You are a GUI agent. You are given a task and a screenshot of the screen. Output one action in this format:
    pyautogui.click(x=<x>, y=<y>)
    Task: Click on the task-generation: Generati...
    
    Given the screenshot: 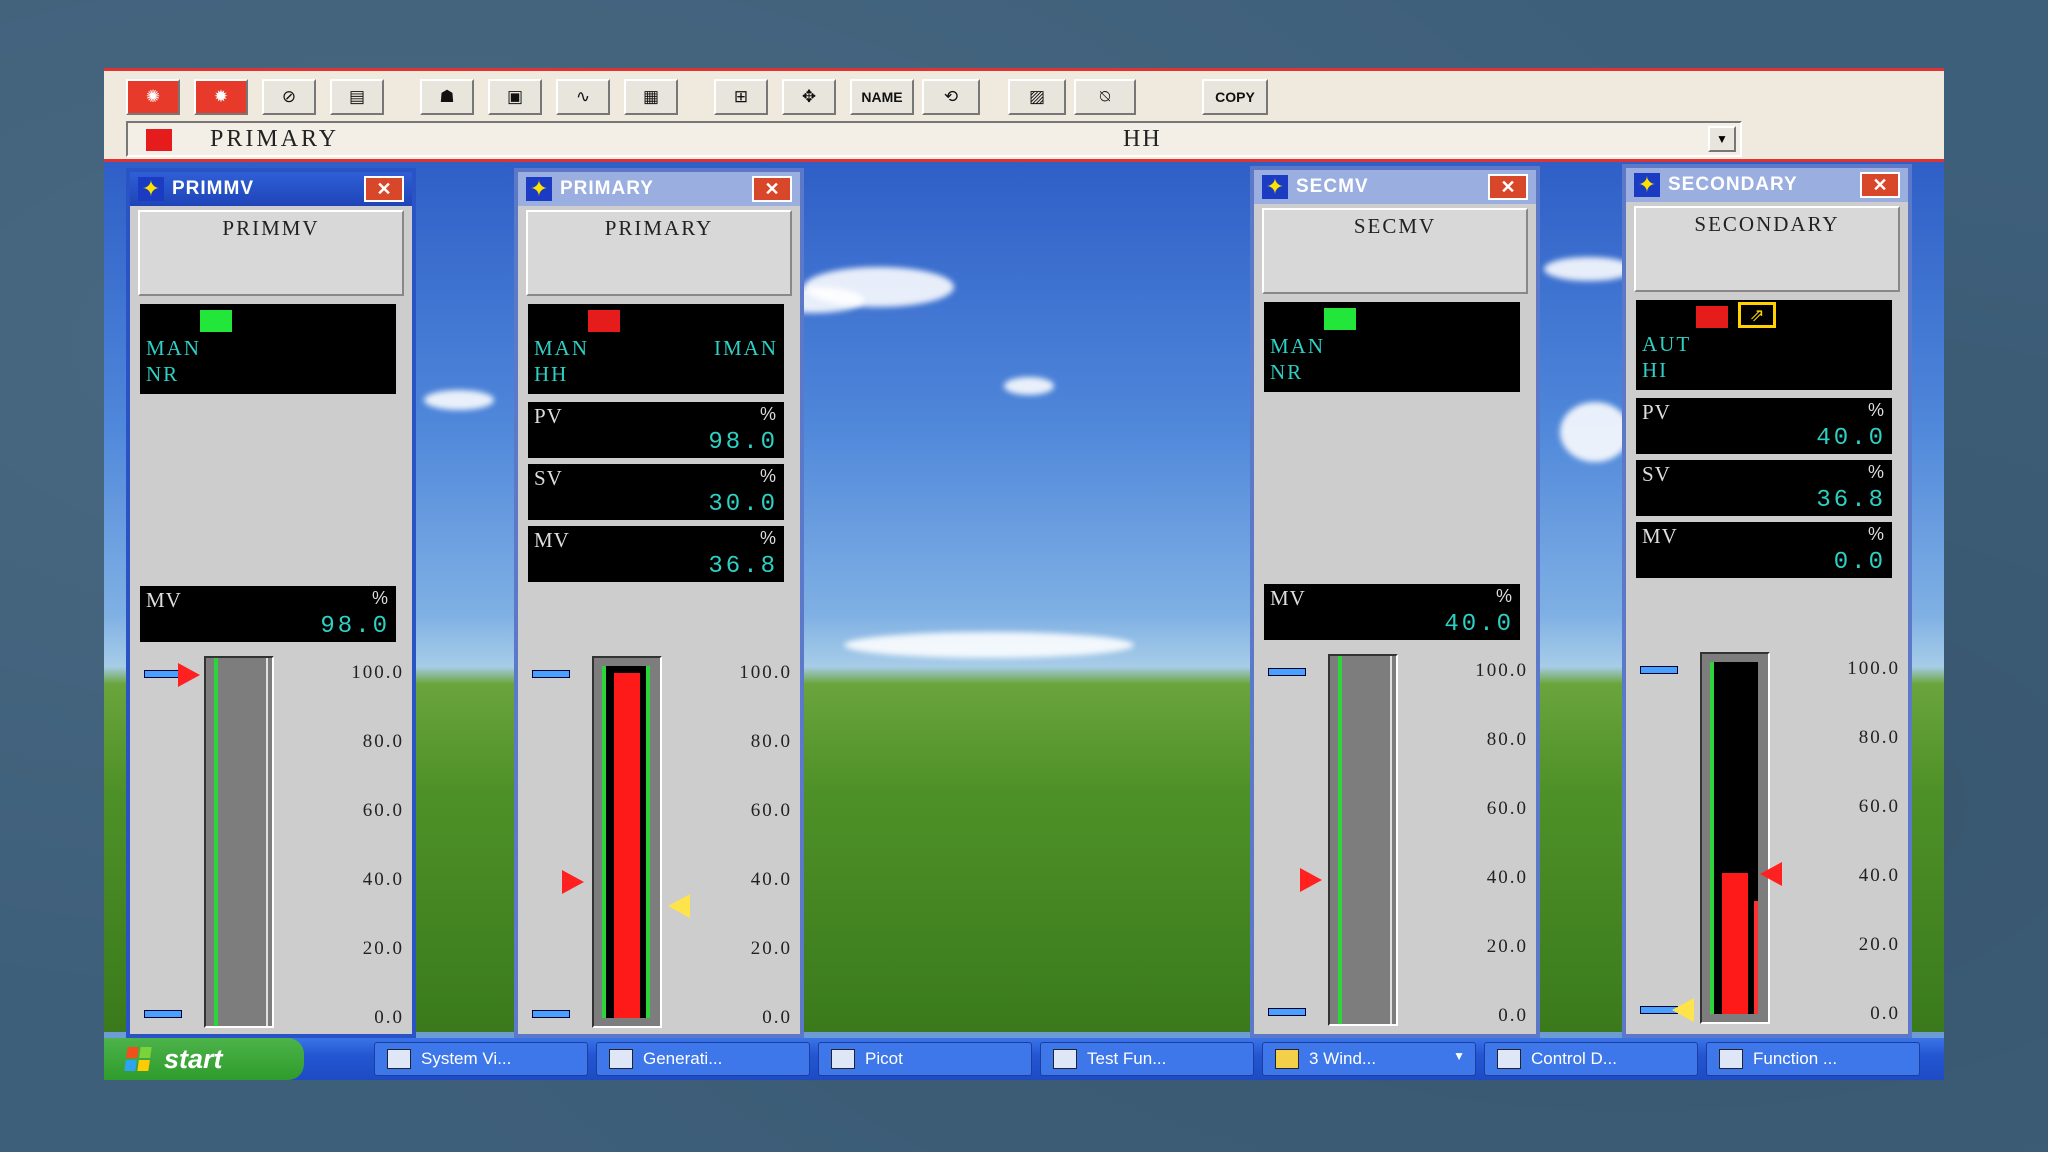 What is the action you would take?
    pyautogui.click(x=703, y=1059)
    